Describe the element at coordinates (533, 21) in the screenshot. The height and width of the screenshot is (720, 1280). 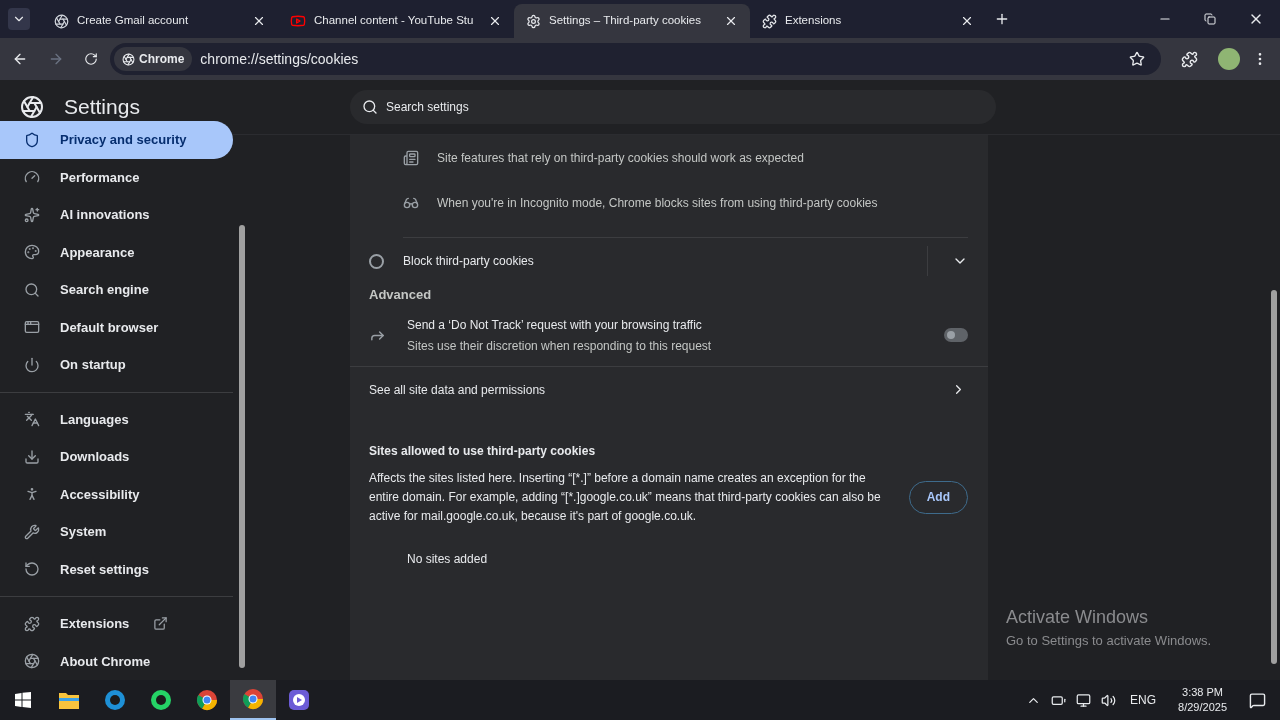
I see `settings-icon` at that location.